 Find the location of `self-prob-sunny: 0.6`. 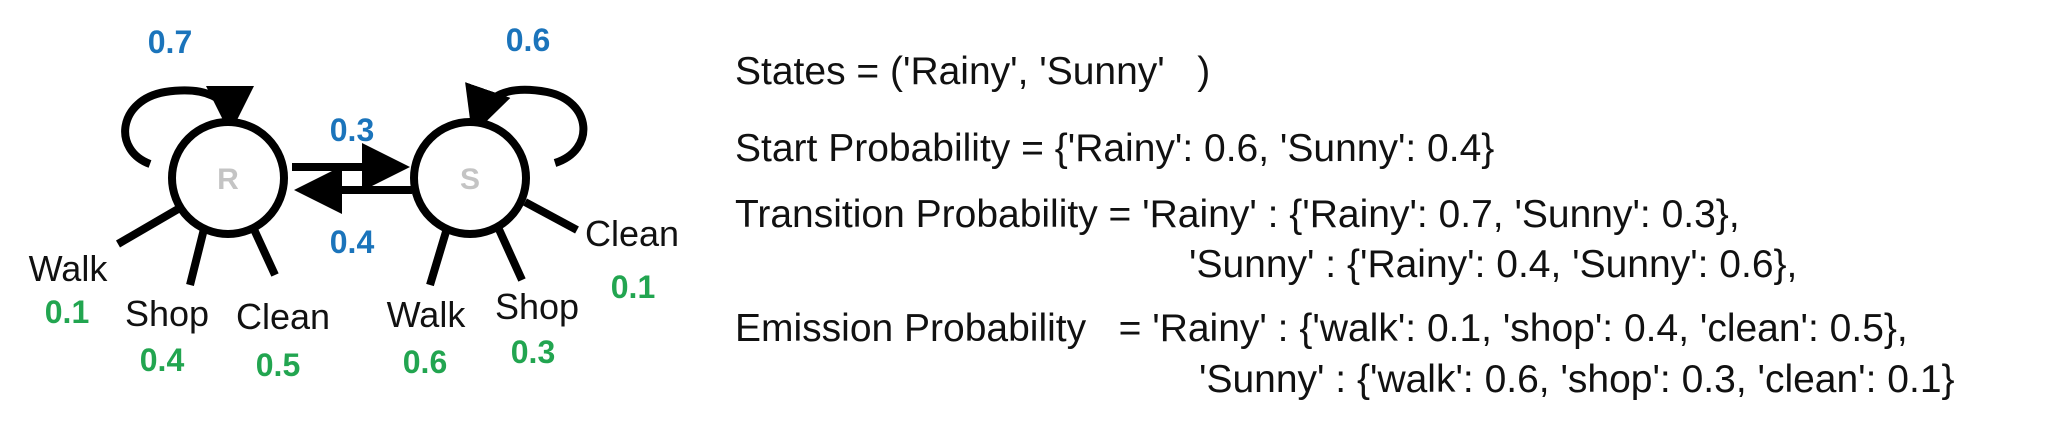

self-prob-sunny: 0.6 is located at coordinates (528, 40).